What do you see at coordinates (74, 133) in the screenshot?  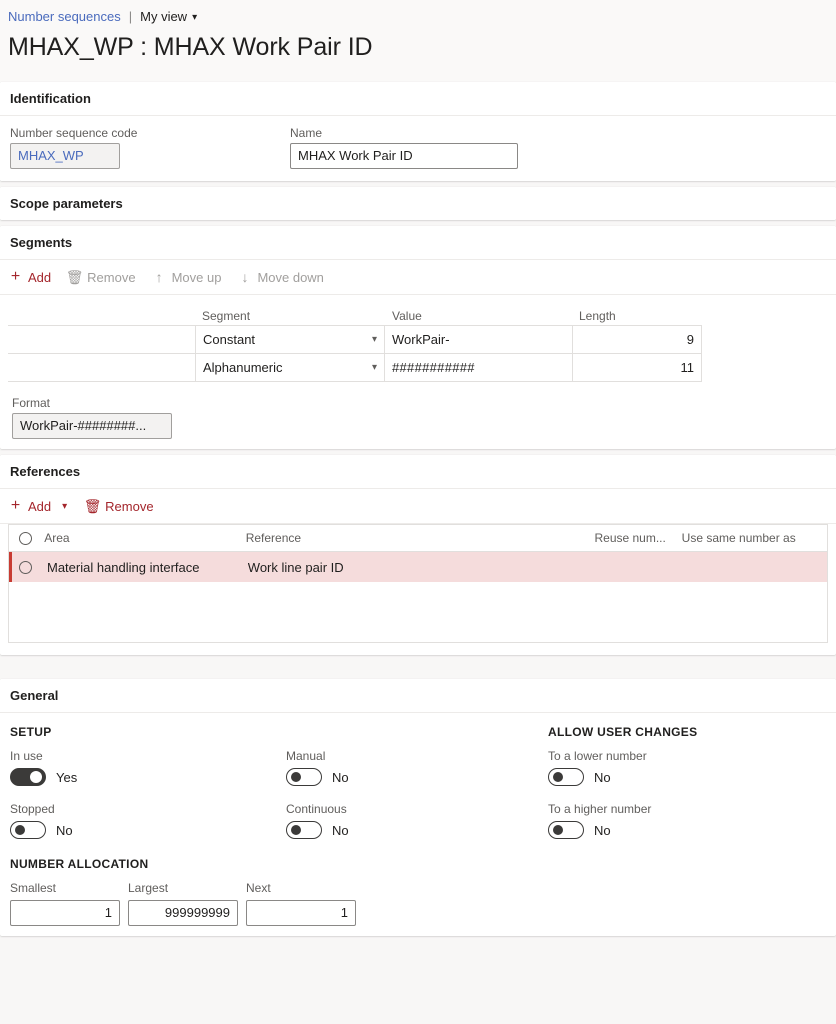 I see `number-sequence-code-label: Number sequence code` at bounding box center [74, 133].